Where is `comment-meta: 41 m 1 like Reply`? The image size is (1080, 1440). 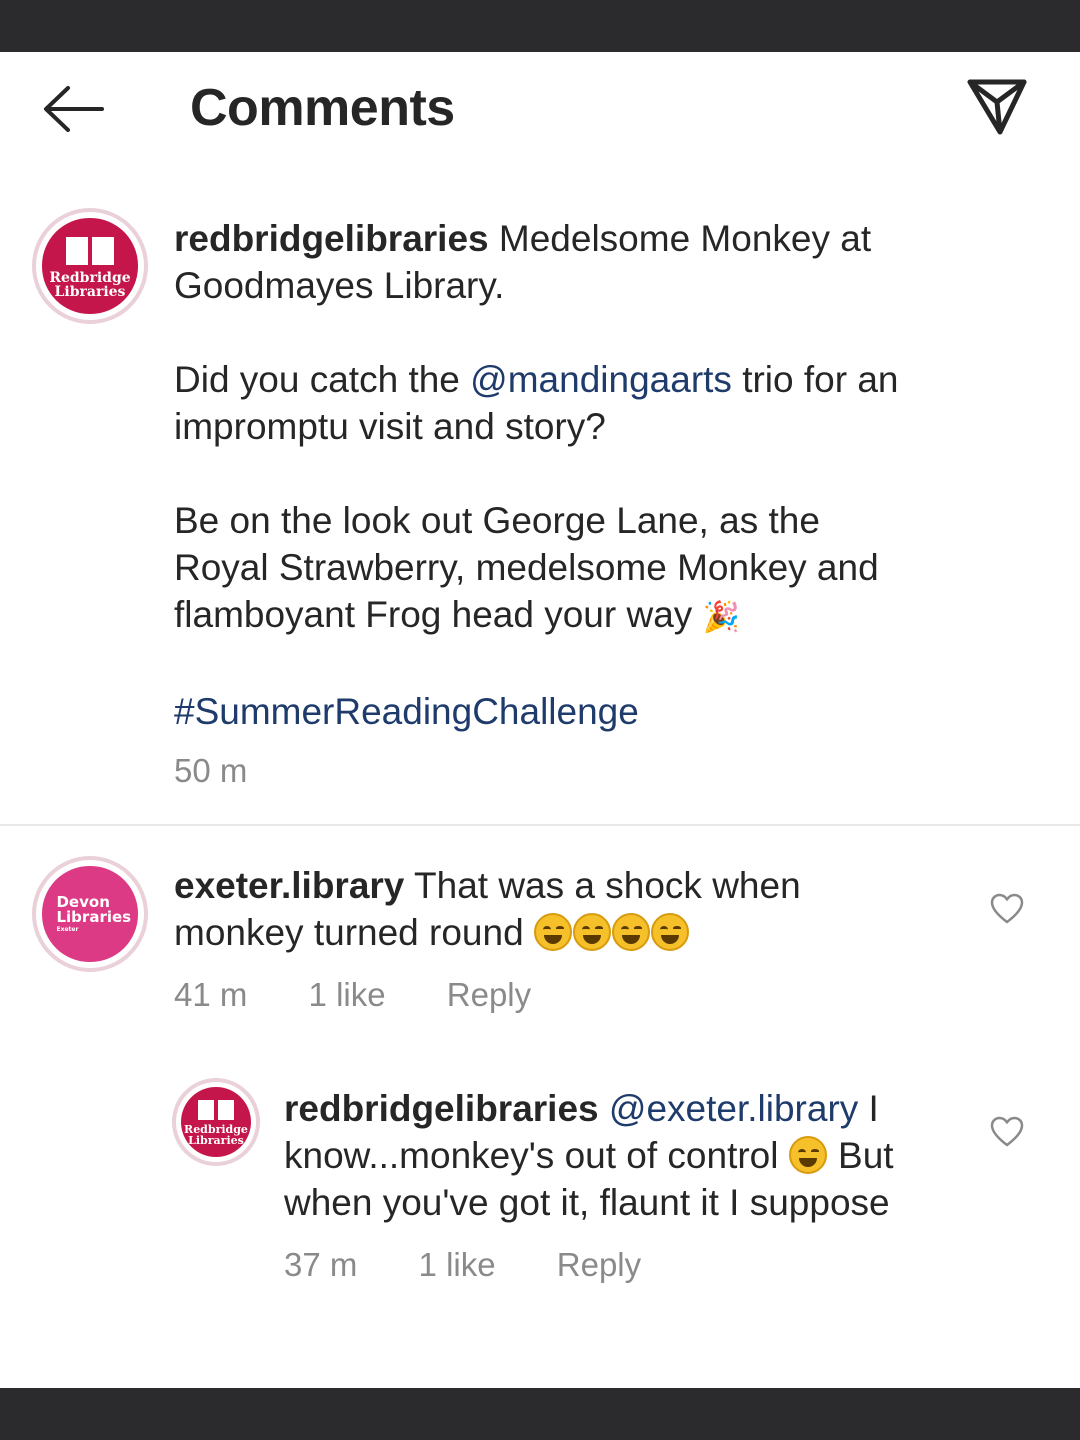
comment-meta: 41 m 1 like Reply is located at coordinates (352, 995).